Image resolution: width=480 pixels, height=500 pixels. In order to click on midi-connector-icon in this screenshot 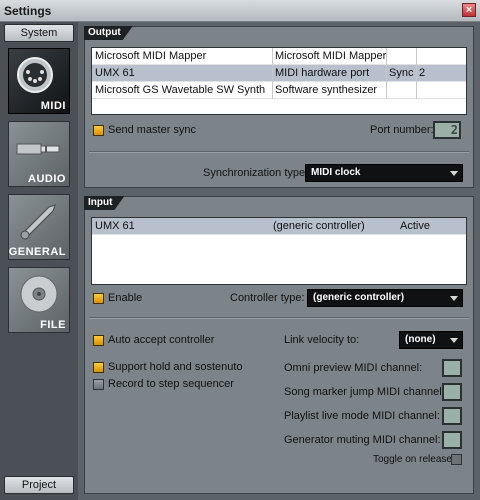, I will do `click(35, 75)`.